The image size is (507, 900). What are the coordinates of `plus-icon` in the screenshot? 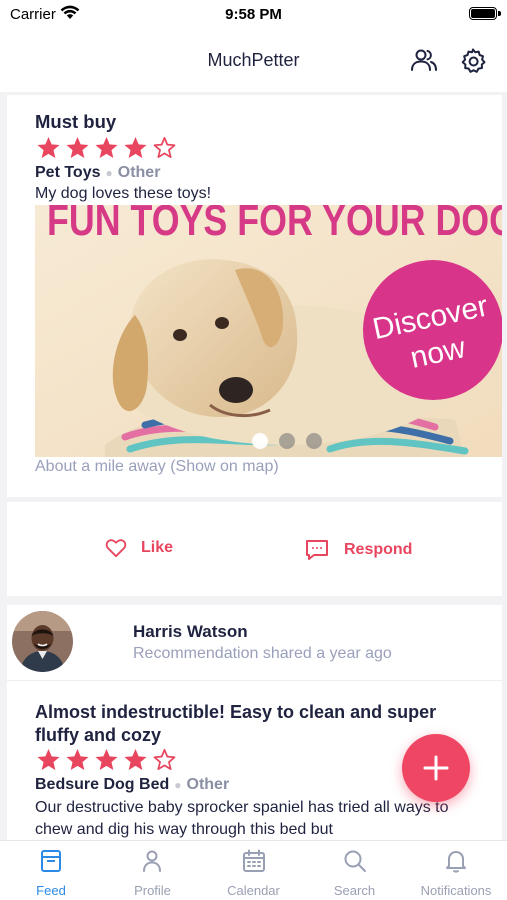 It's located at (436, 768).